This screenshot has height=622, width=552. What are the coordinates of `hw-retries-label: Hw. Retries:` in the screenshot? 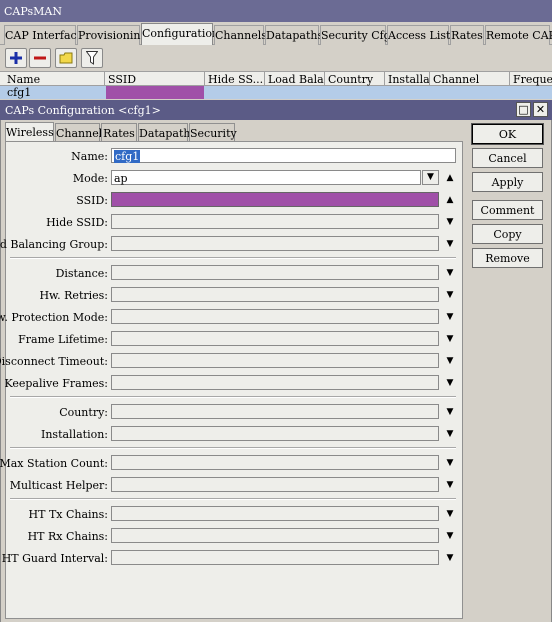 It's located at (73, 295).